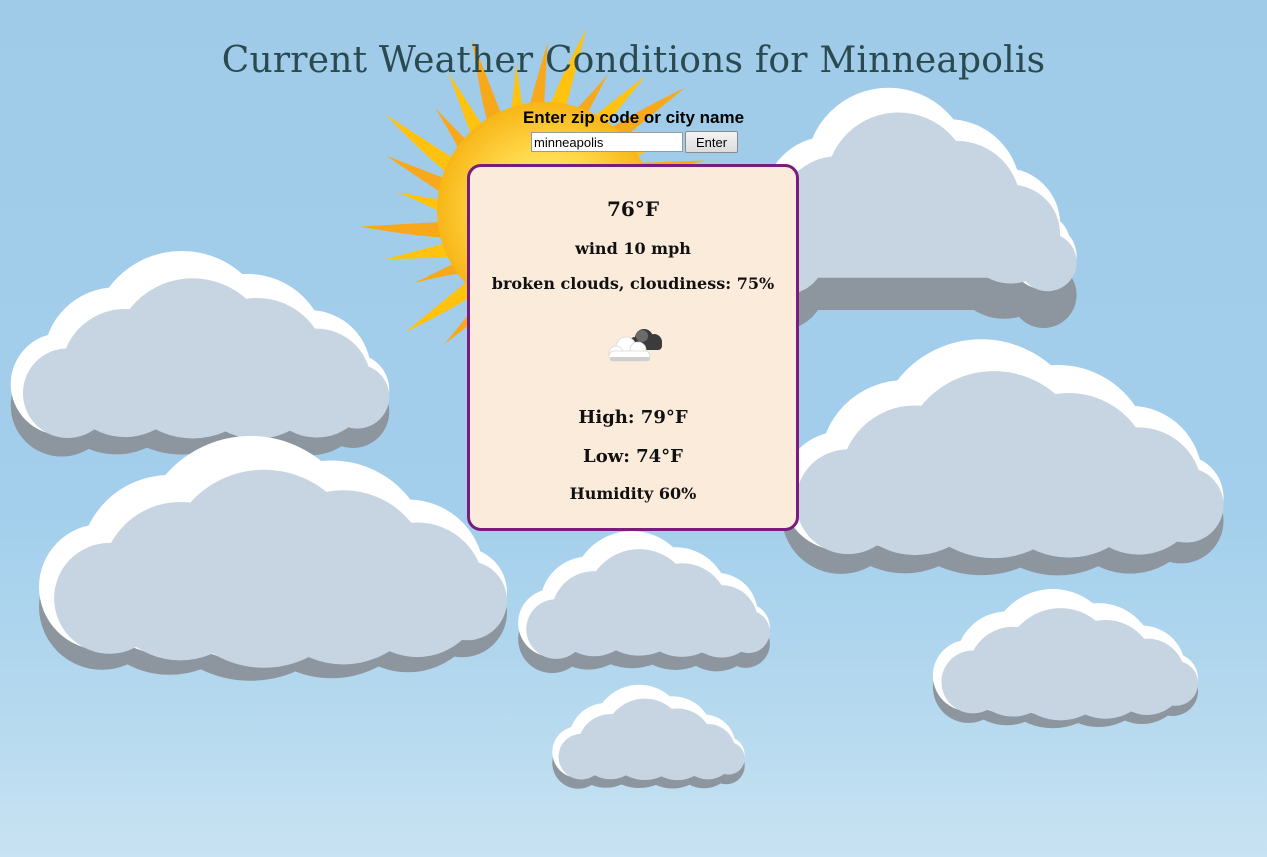 This screenshot has height=857, width=1267. I want to click on search-label: Enter zip code or city name, so click(633, 117).